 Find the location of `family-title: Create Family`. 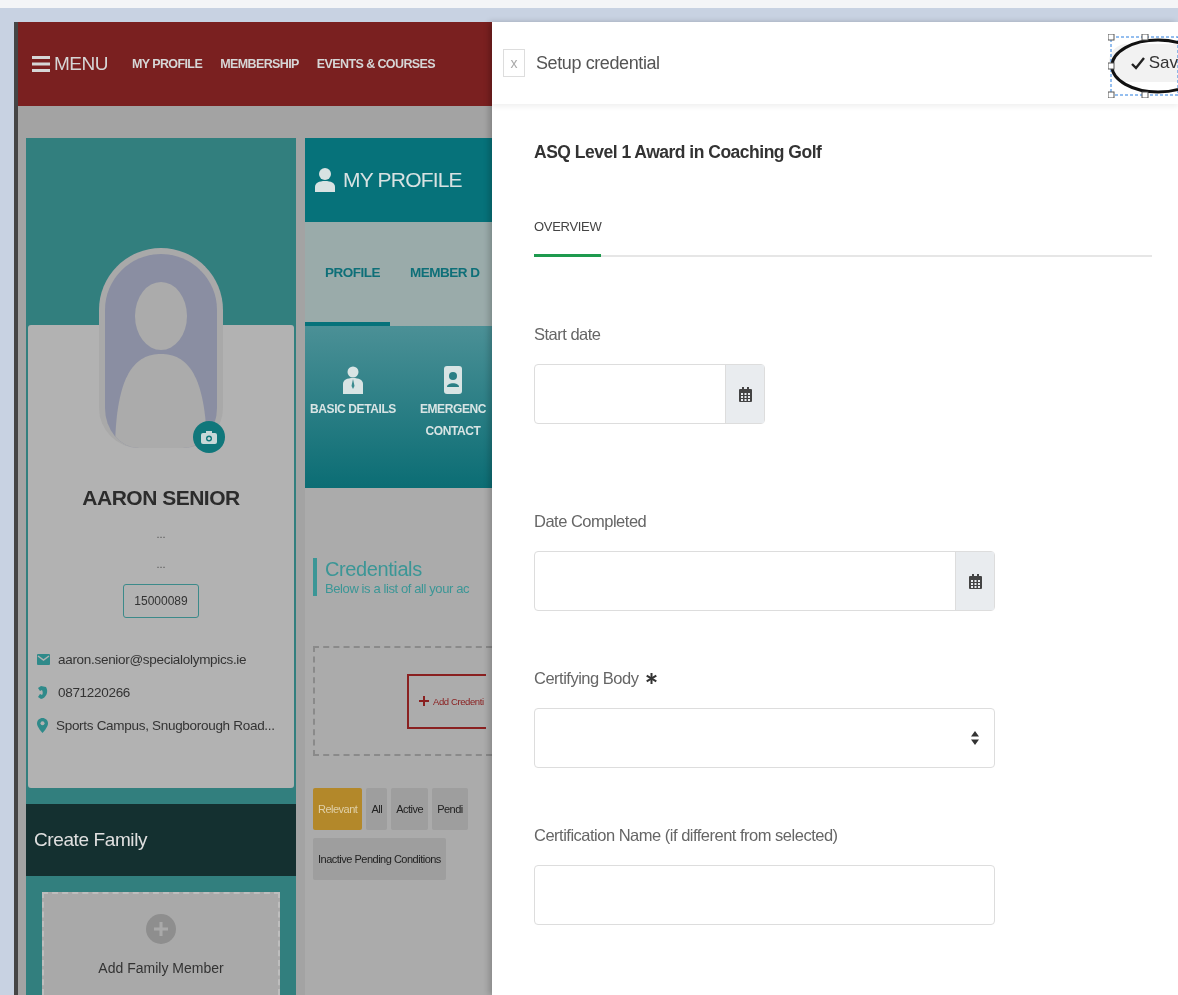

family-title: Create Family is located at coordinates (91, 840).